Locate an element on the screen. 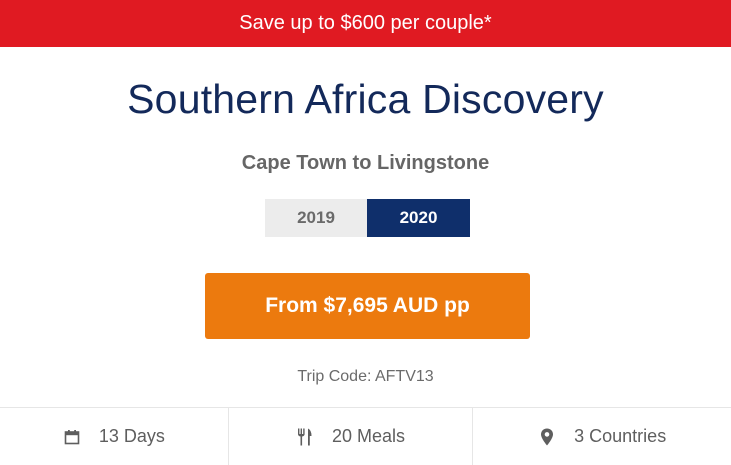 This screenshot has width=731, height=465. trip-code: Trip Code: AFTV13 is located at coordinates (365, 376).